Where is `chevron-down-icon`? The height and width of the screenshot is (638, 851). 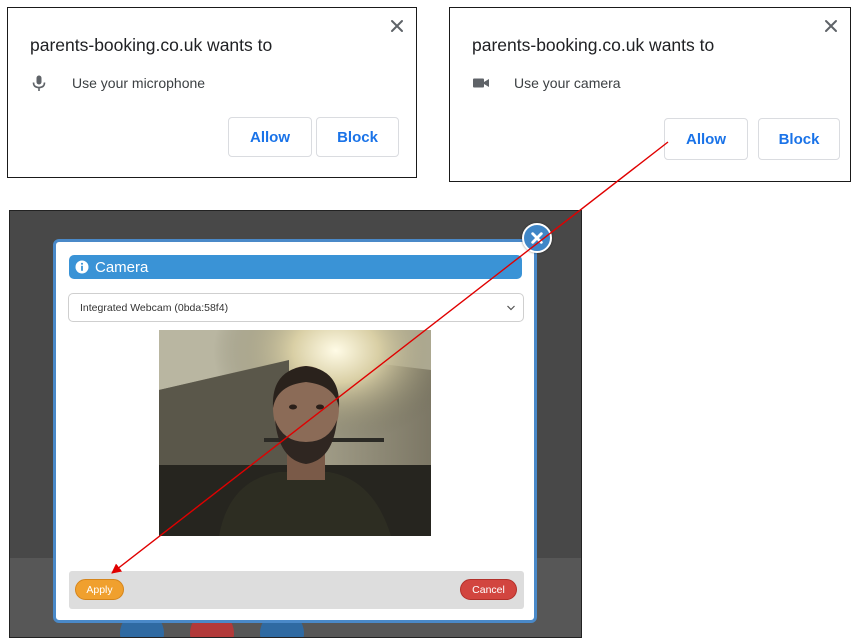 chevron-down-icon is located at coordinates (511, 308).